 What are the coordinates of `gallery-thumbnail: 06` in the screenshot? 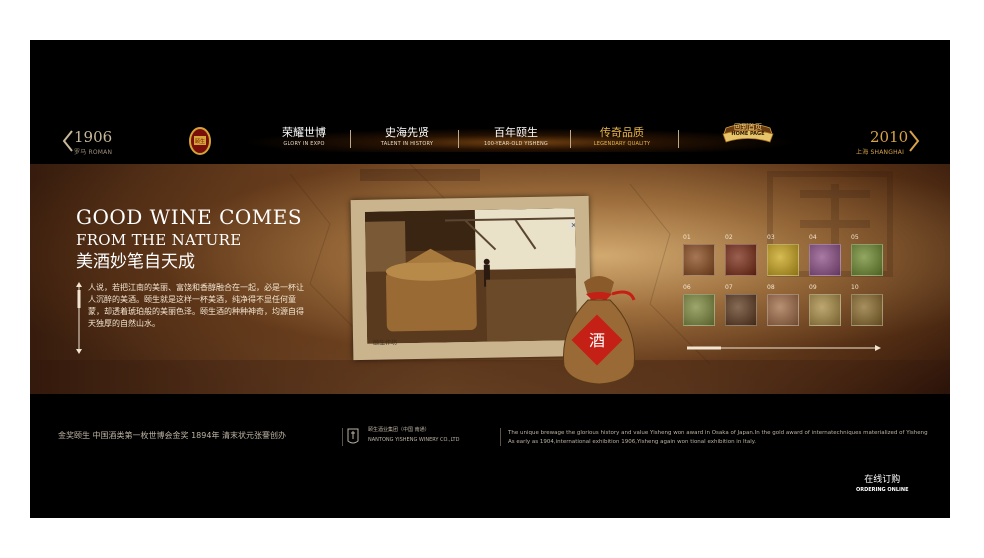 It's located at (699, 305).